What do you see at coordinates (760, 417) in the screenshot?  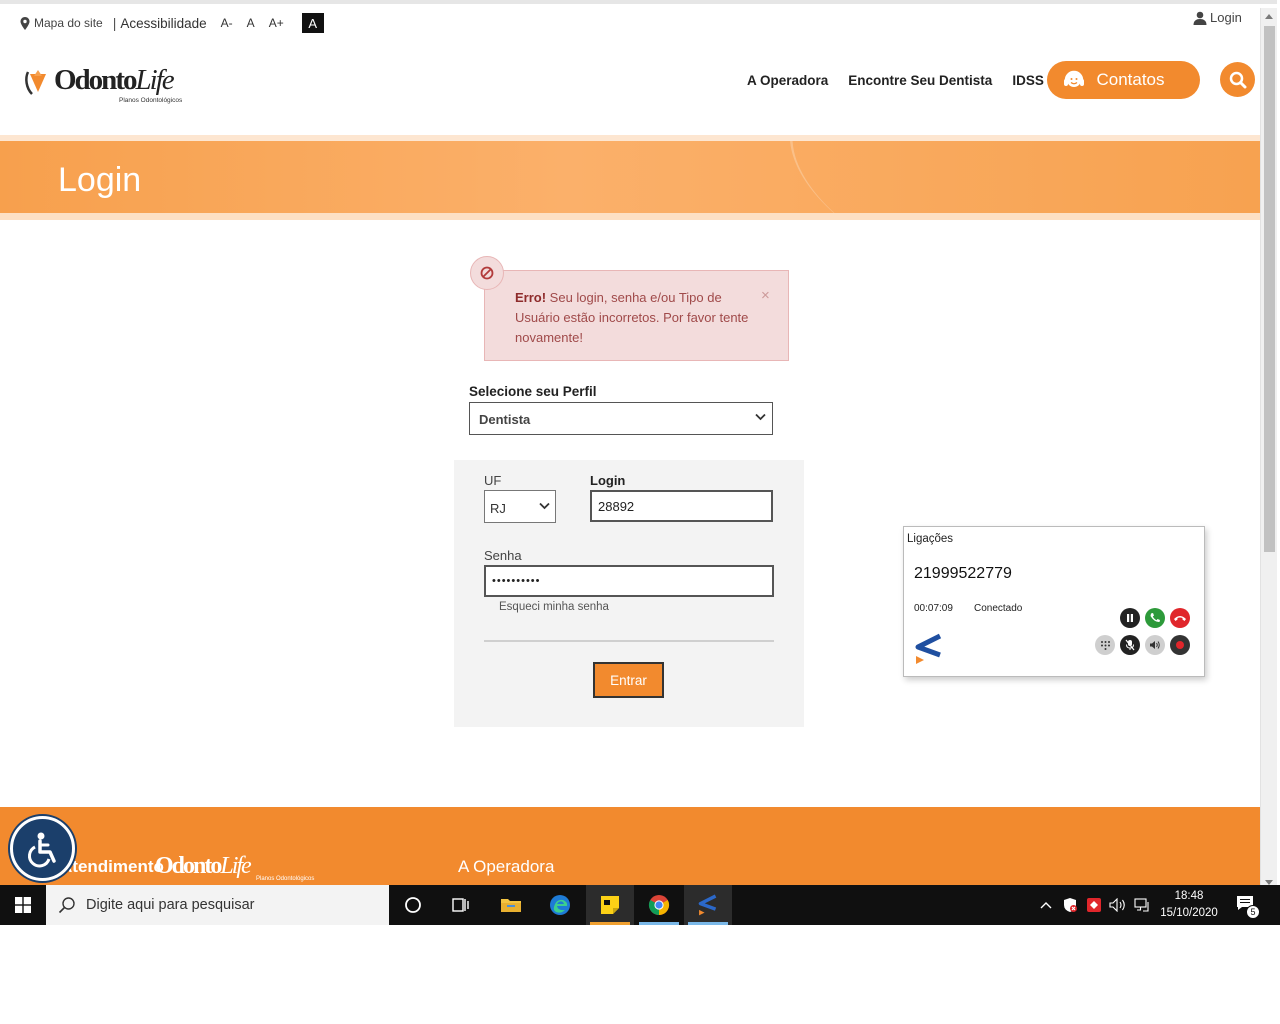 I see `chevron-down-icon` at bounding box center [760, 417].